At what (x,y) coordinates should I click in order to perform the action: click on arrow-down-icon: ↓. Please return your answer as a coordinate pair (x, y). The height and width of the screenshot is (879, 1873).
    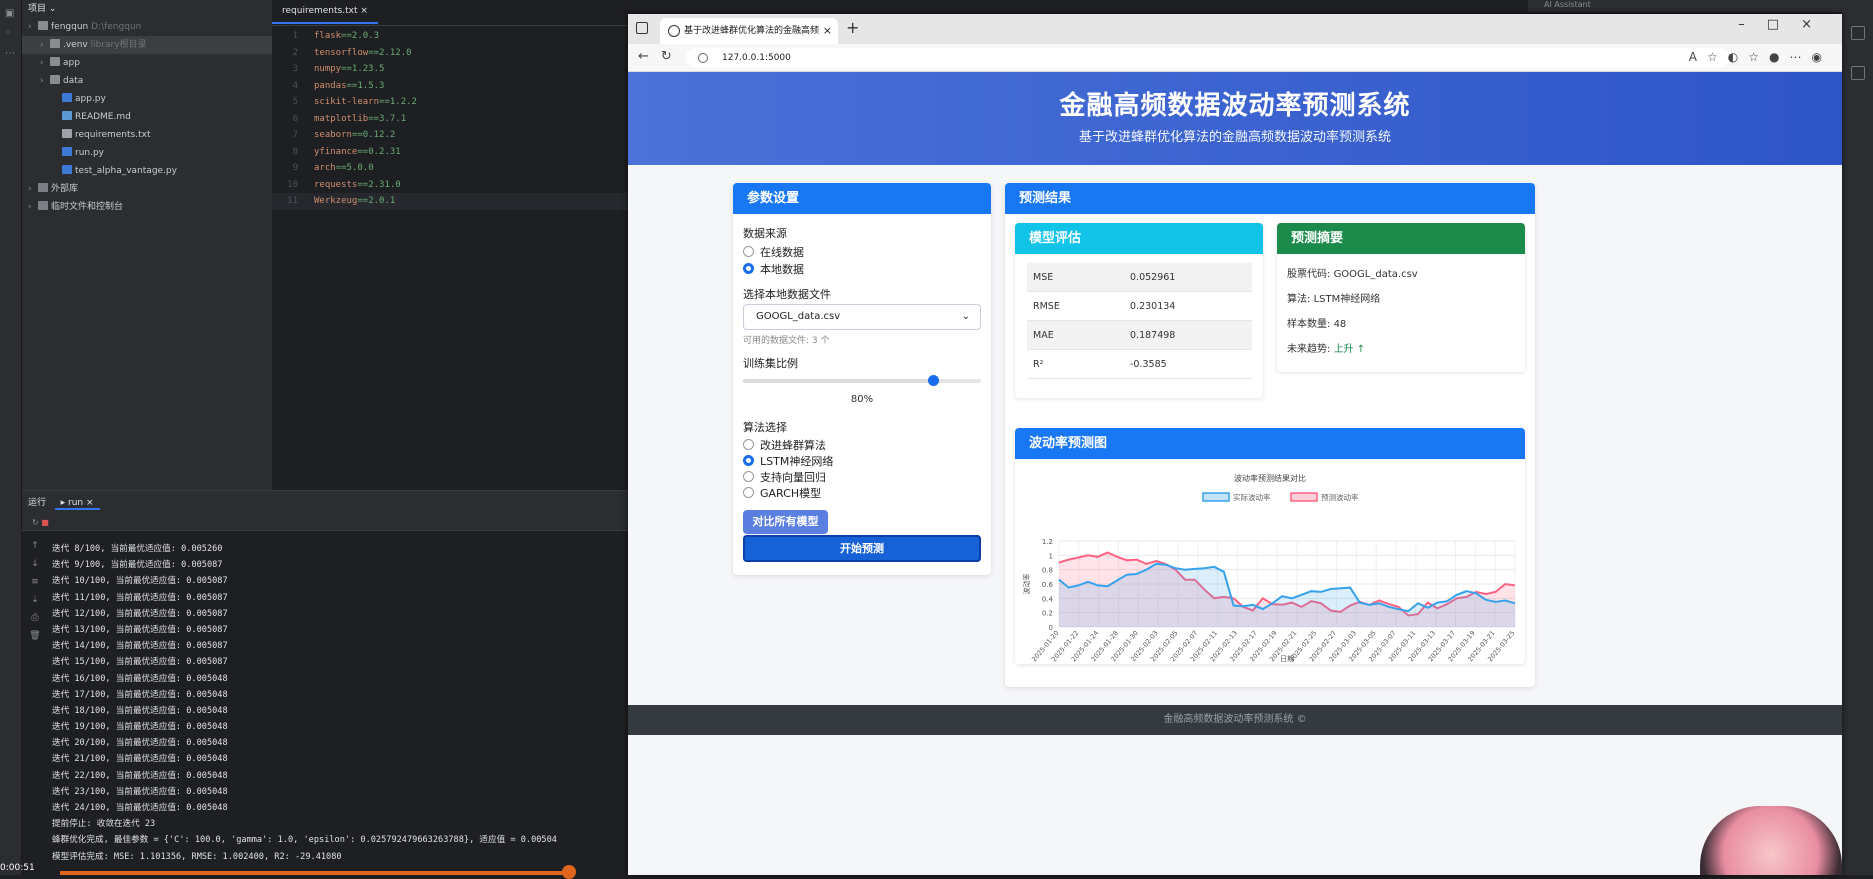
    Looking at the image, I should click on (35, 568).